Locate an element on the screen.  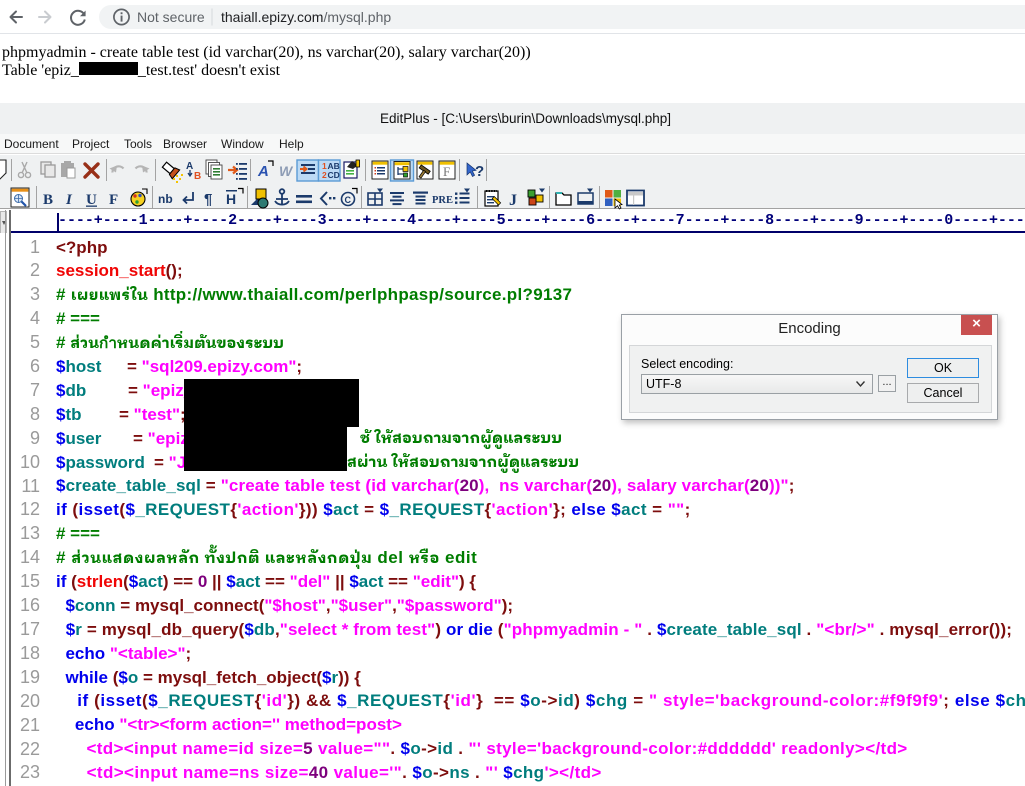
svg-text: 2 is located at coordinates (324, 175).